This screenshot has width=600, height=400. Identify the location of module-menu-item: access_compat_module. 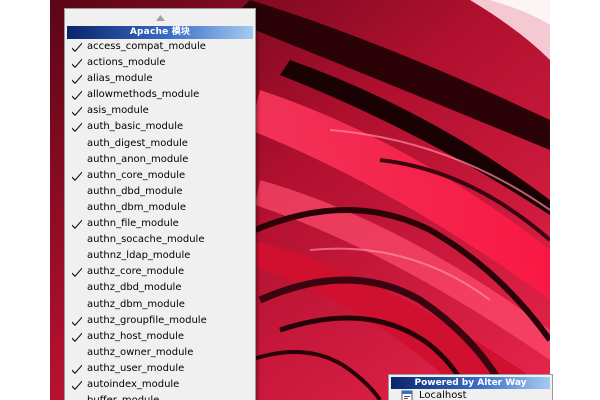
(160, 47).